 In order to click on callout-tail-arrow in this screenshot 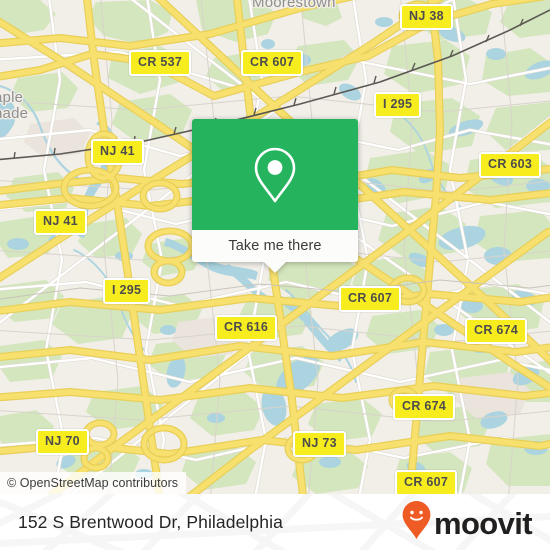, I will do `click(275, 267)`.